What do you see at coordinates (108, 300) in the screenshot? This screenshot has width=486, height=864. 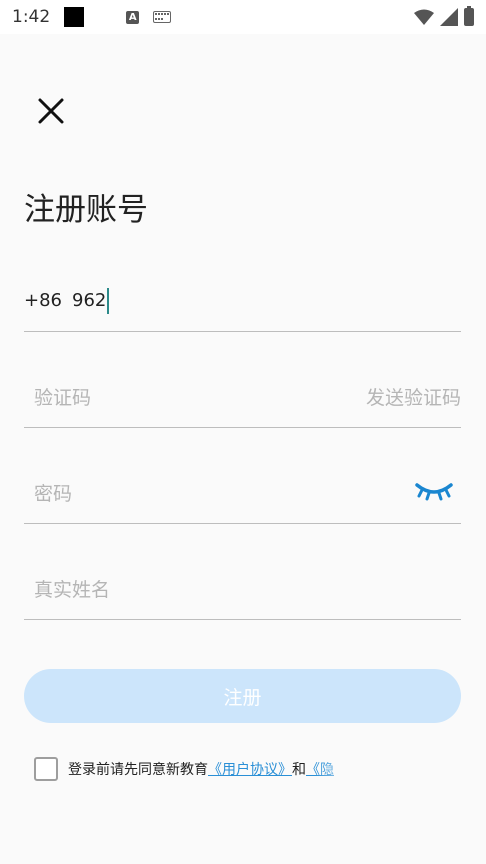 I see `text-cursor` at bounding box center [108, 300].